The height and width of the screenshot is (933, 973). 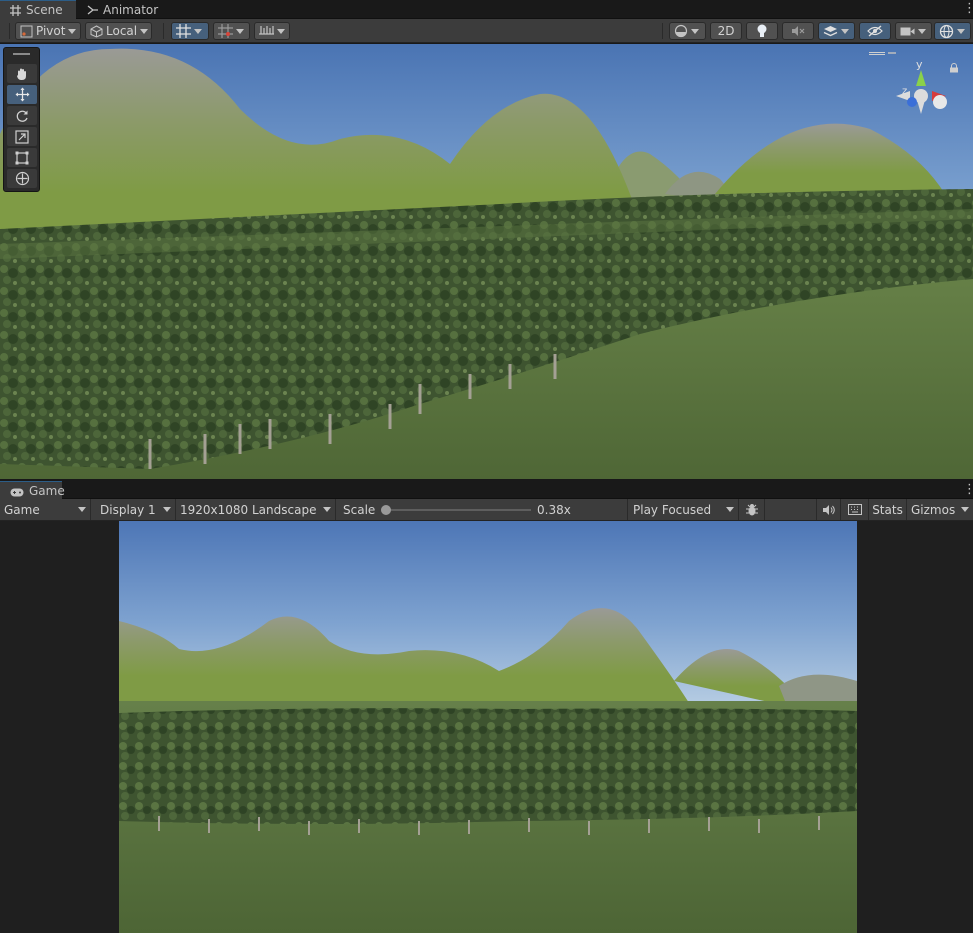 I want to click on gizmos-toggle: Gizmos, so click(x=940, y=509).